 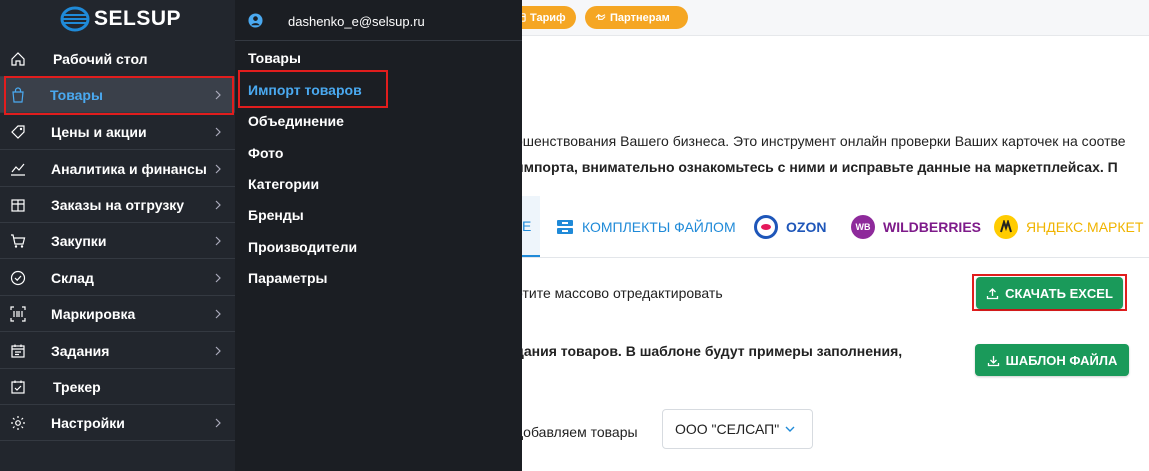 What do you see at coordinates (72, 277) in the screenshot?
I see `sidebar-item-label: Склад` at bounding box center [72, 277].